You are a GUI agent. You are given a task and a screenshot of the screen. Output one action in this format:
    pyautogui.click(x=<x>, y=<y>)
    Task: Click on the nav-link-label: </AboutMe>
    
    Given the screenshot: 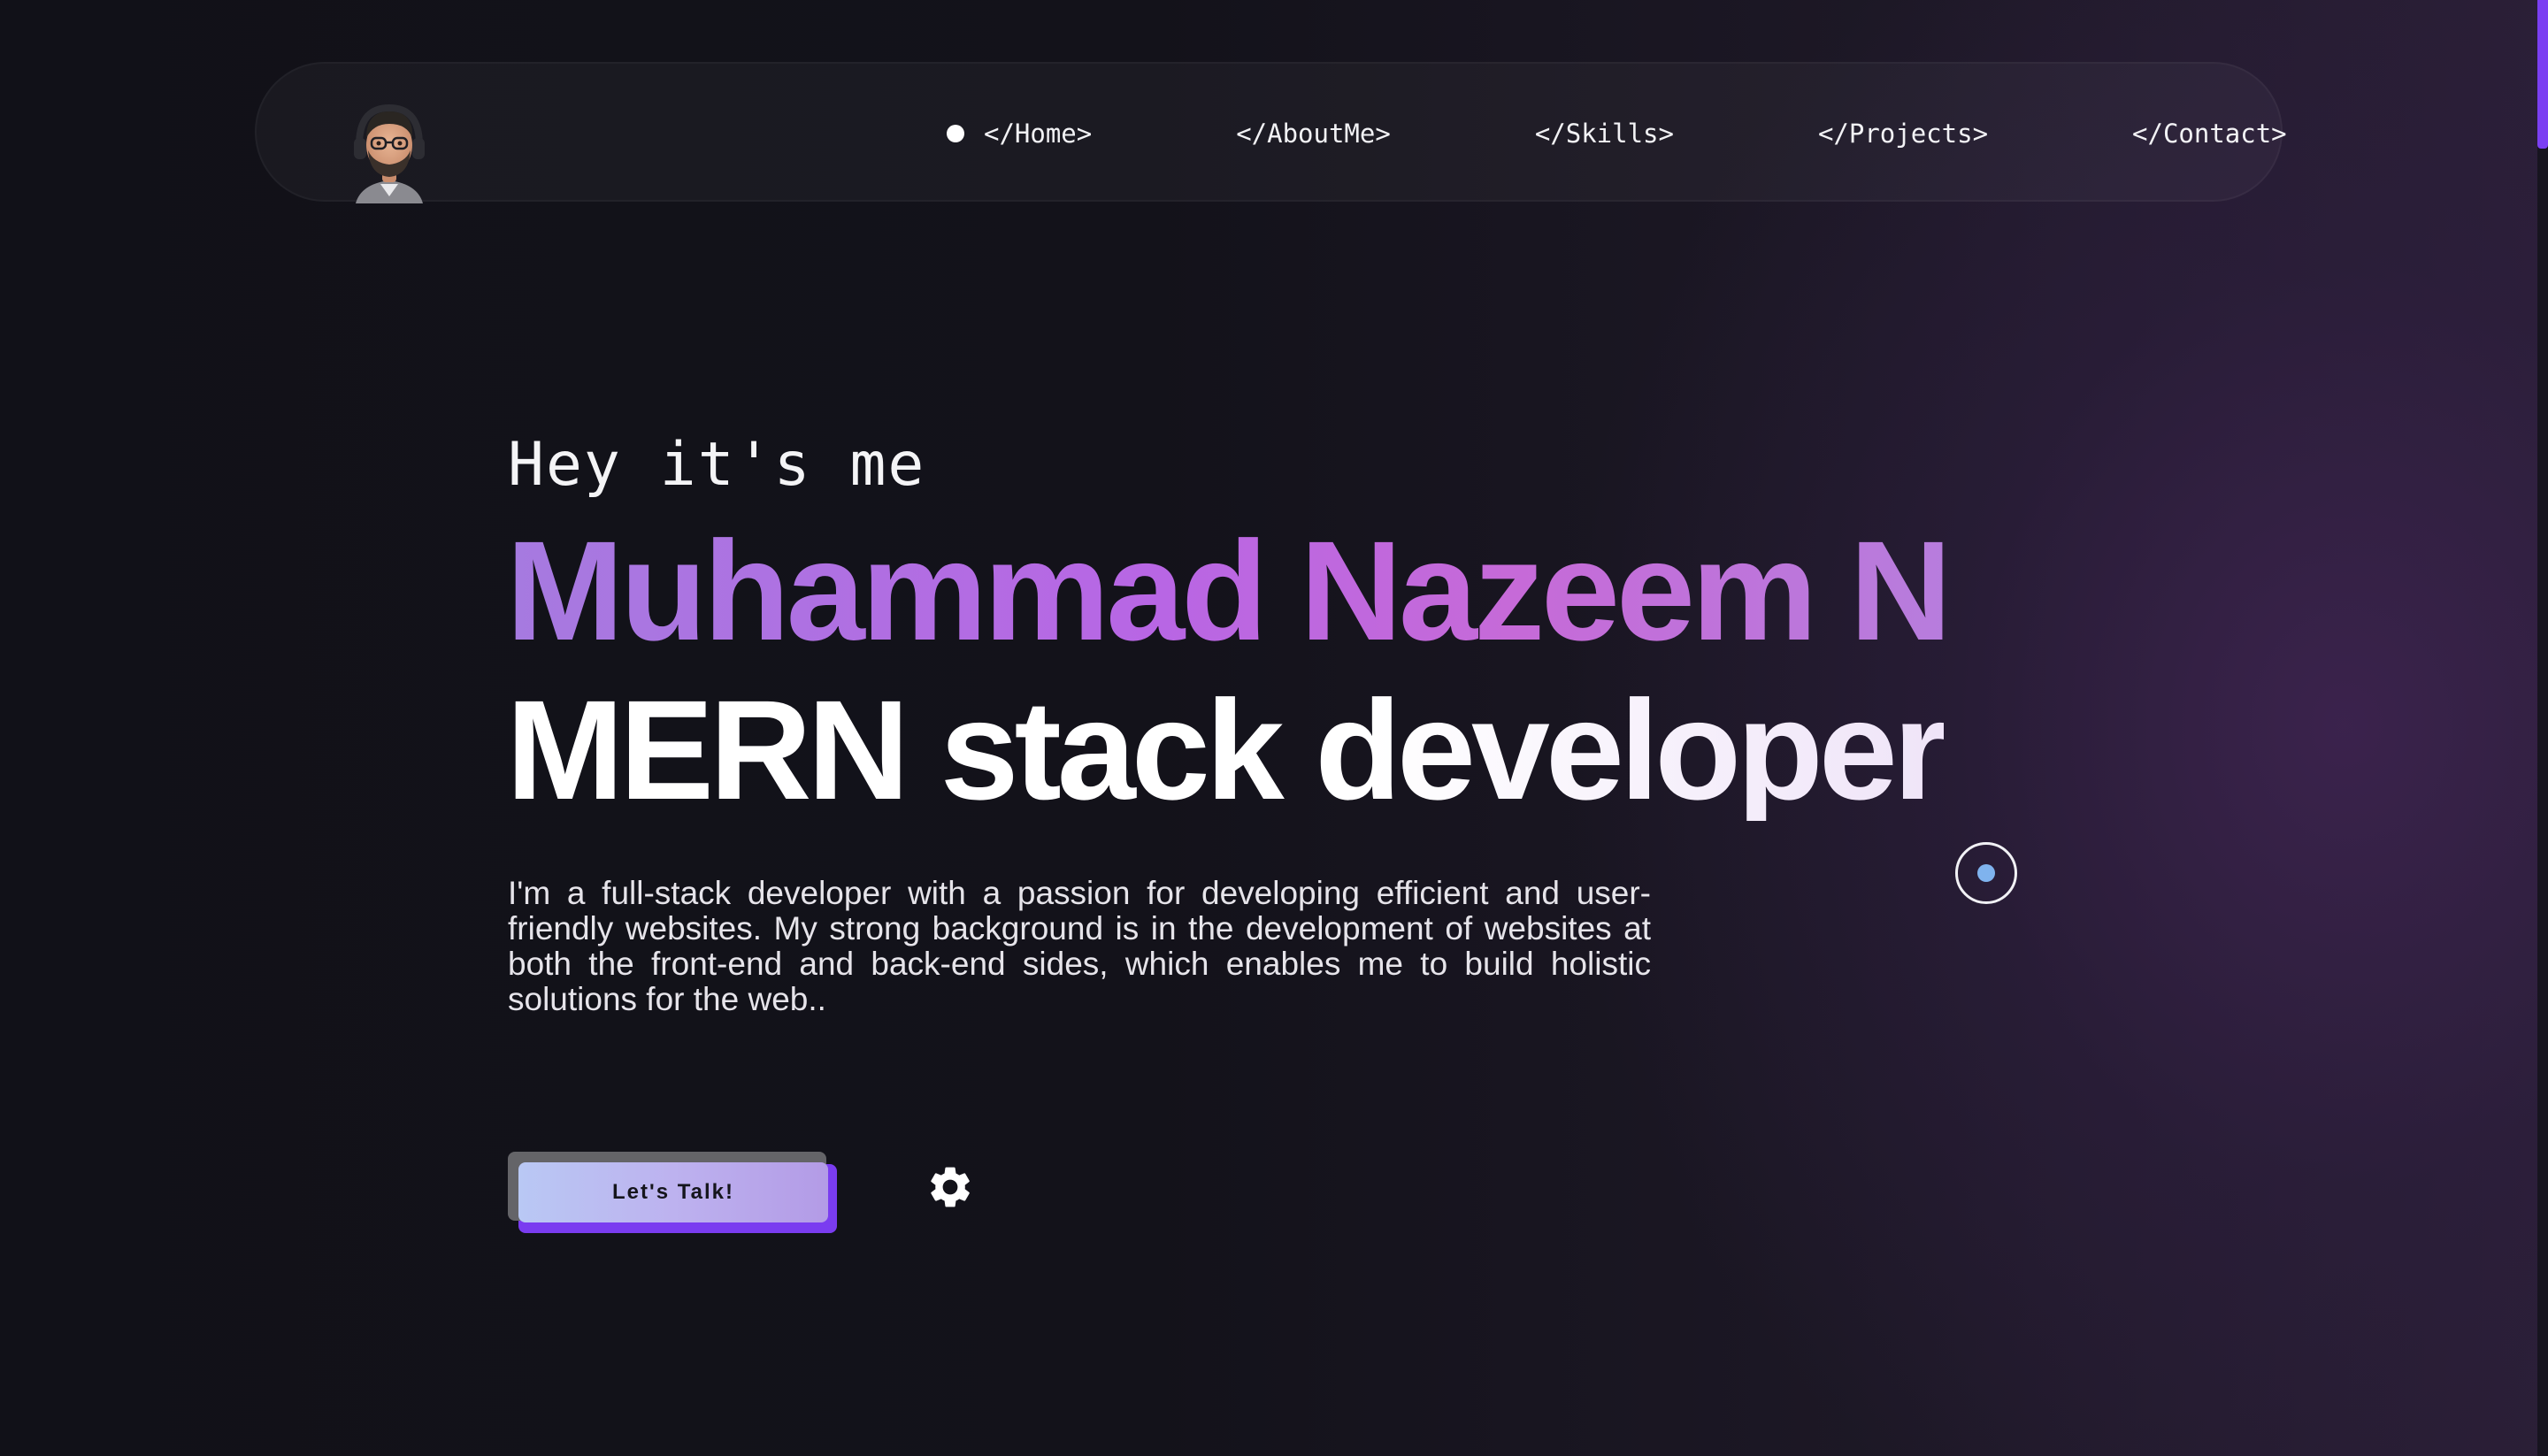 What is the action you would take?
    pyautogui.click(x=1314, y=134)
    